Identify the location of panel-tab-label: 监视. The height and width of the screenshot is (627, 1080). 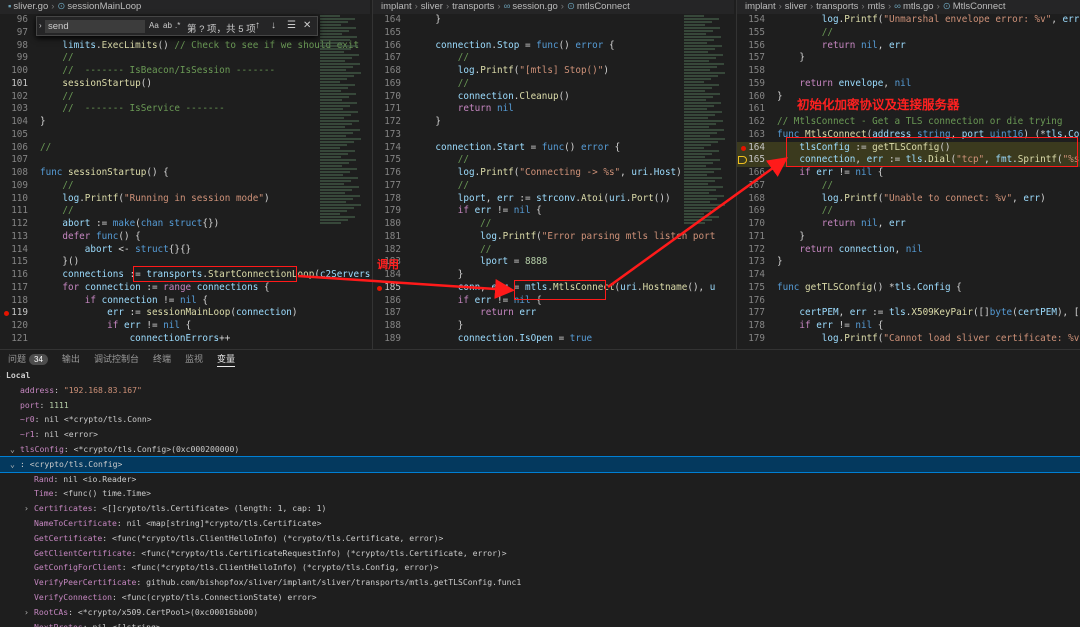
(193, 359).